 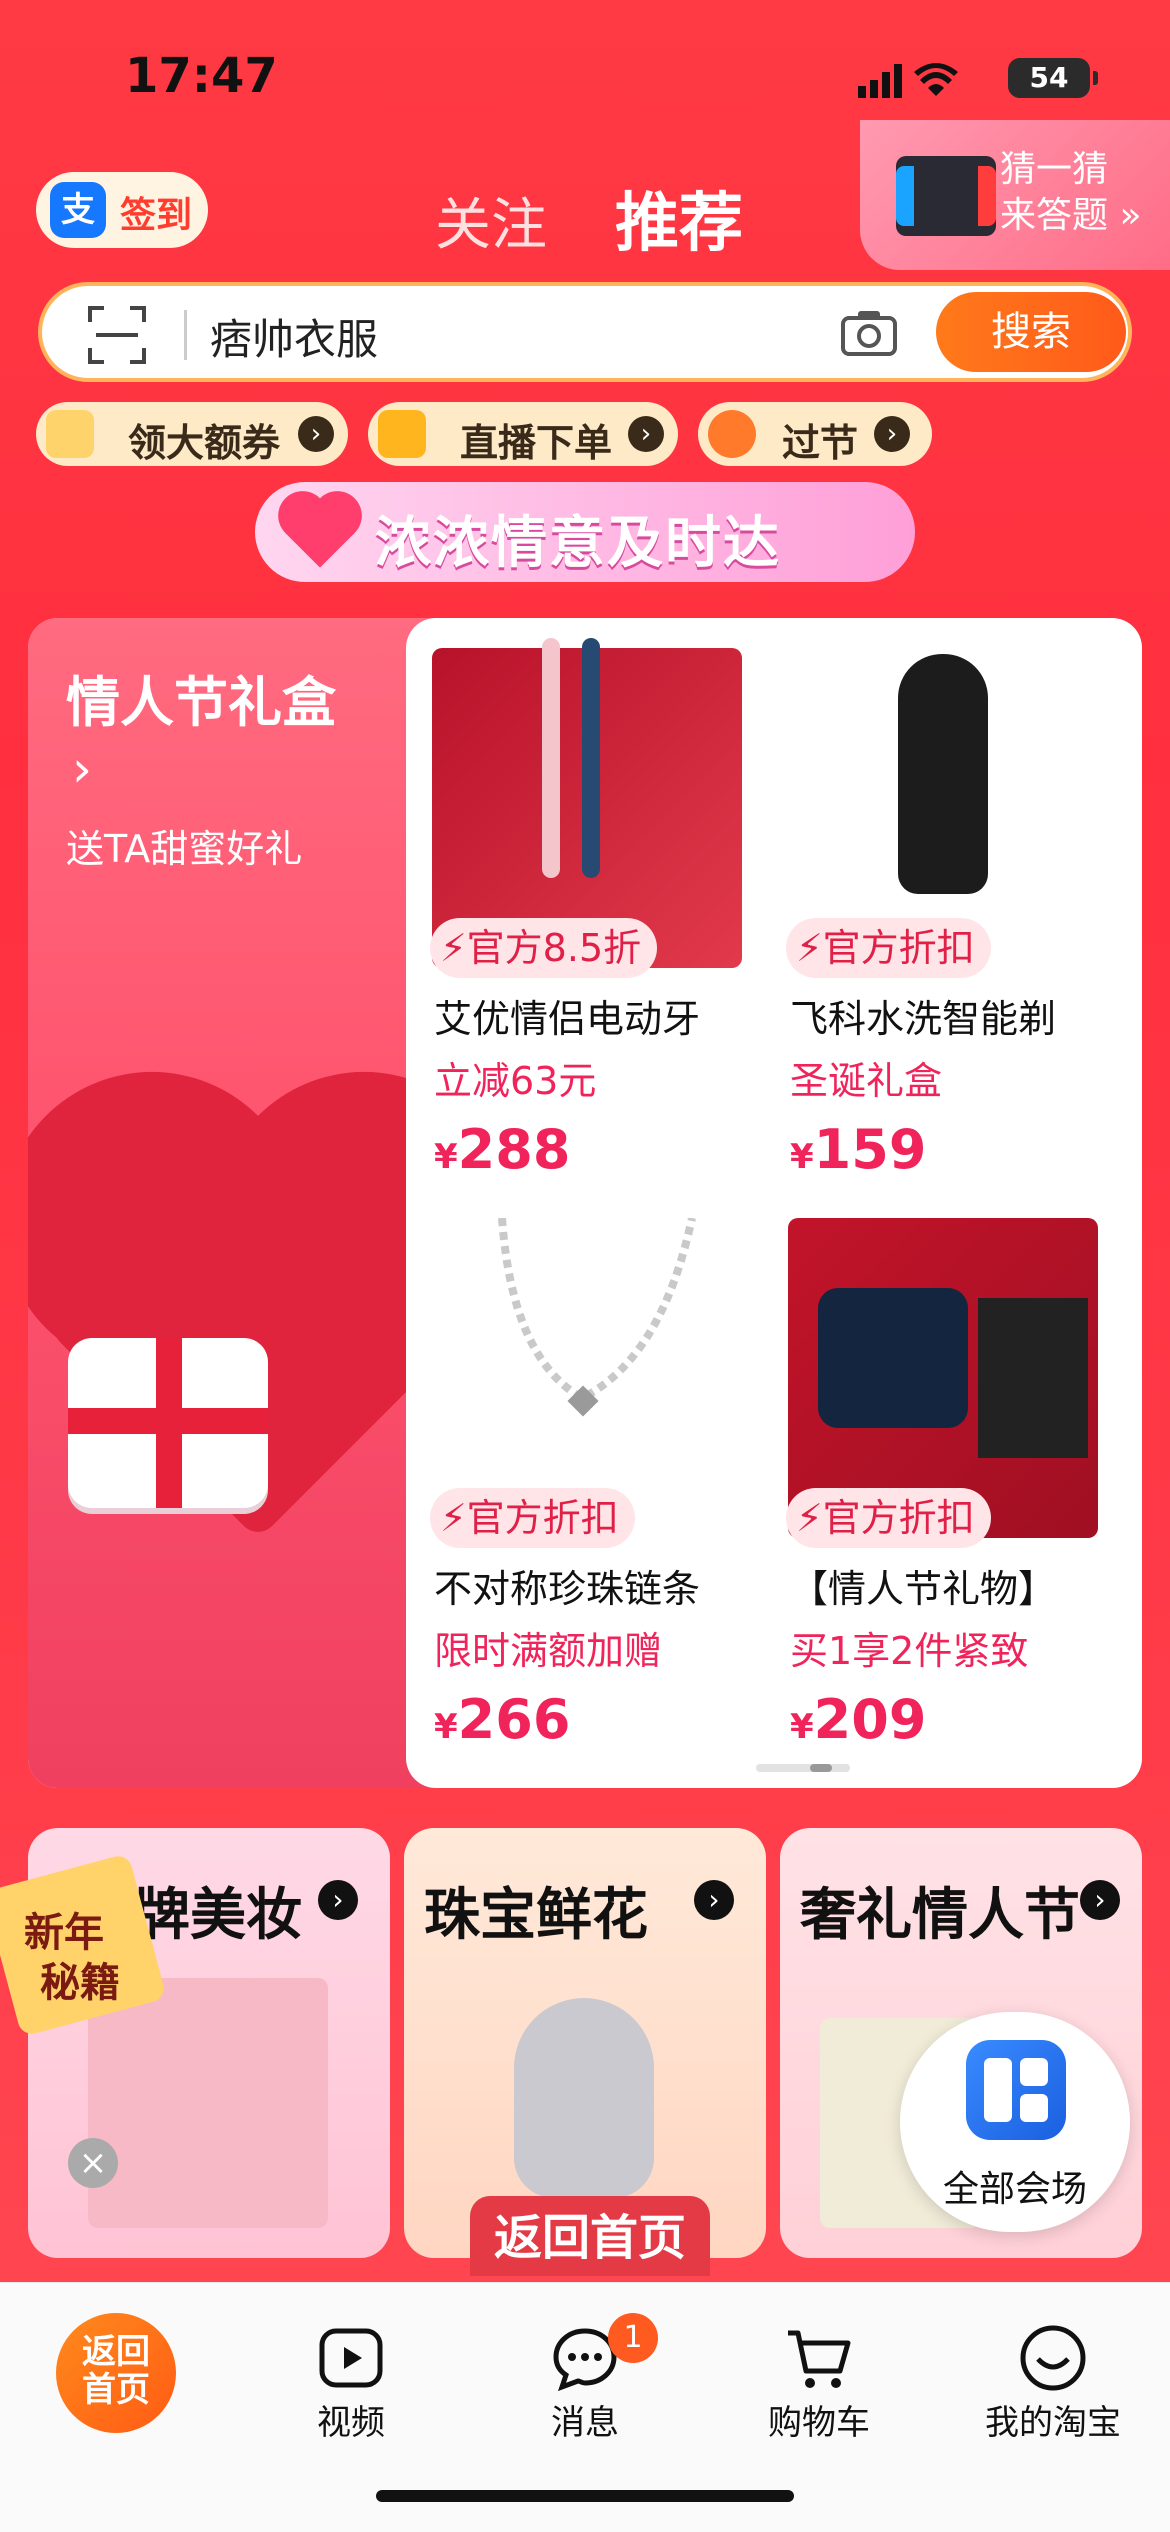 What do you see at coordinates (551, 758) in the screenshot?
I see `toothbrush-pink` at bounding box center [551, 758].